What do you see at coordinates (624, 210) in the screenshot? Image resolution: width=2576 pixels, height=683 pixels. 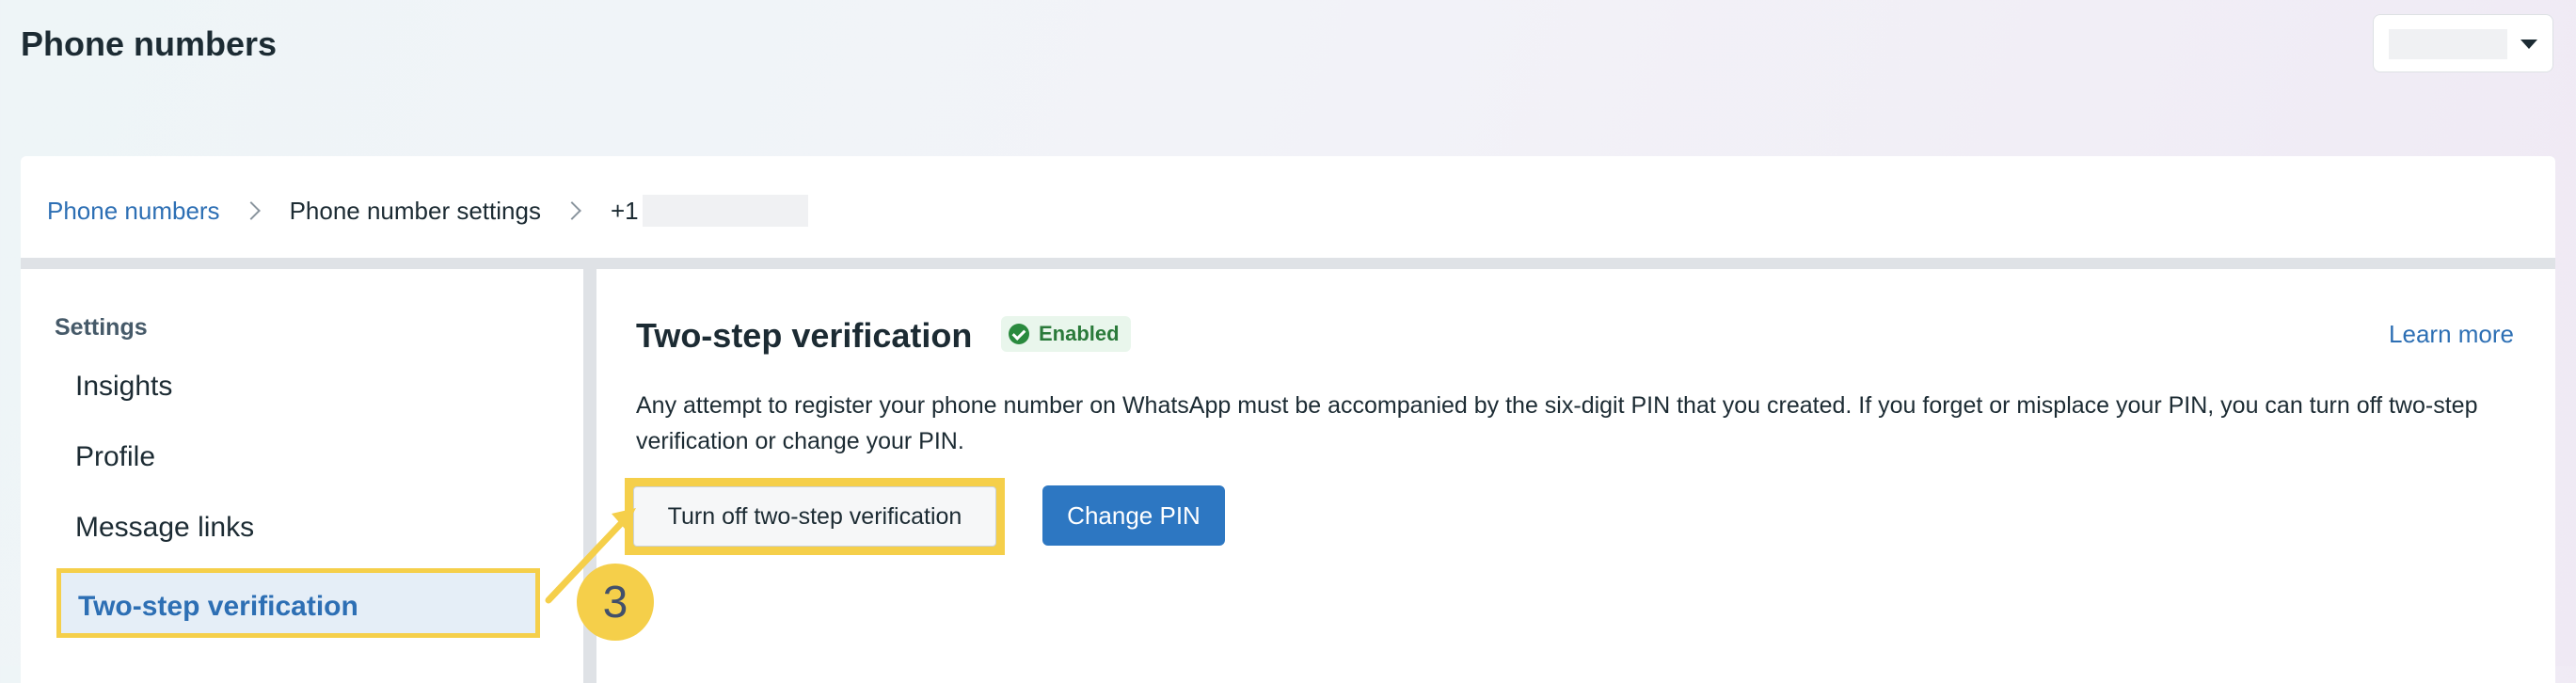 I see `phone-country-code: +1` at bounding box center [624, 210].